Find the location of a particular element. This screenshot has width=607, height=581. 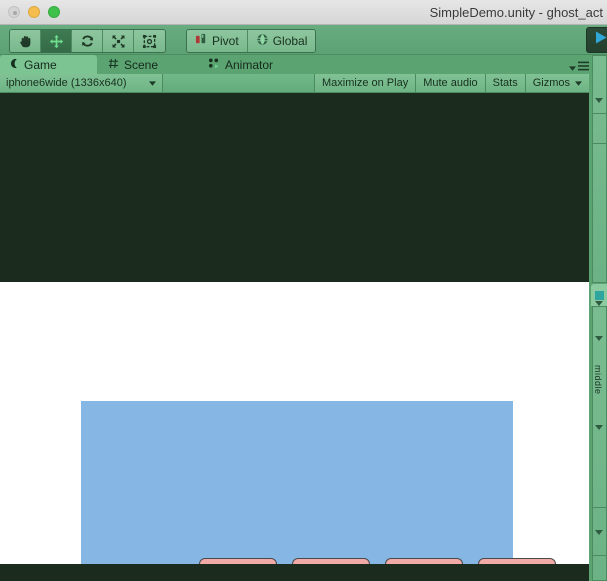

move-tool-button is located at coordinates (56, 41).